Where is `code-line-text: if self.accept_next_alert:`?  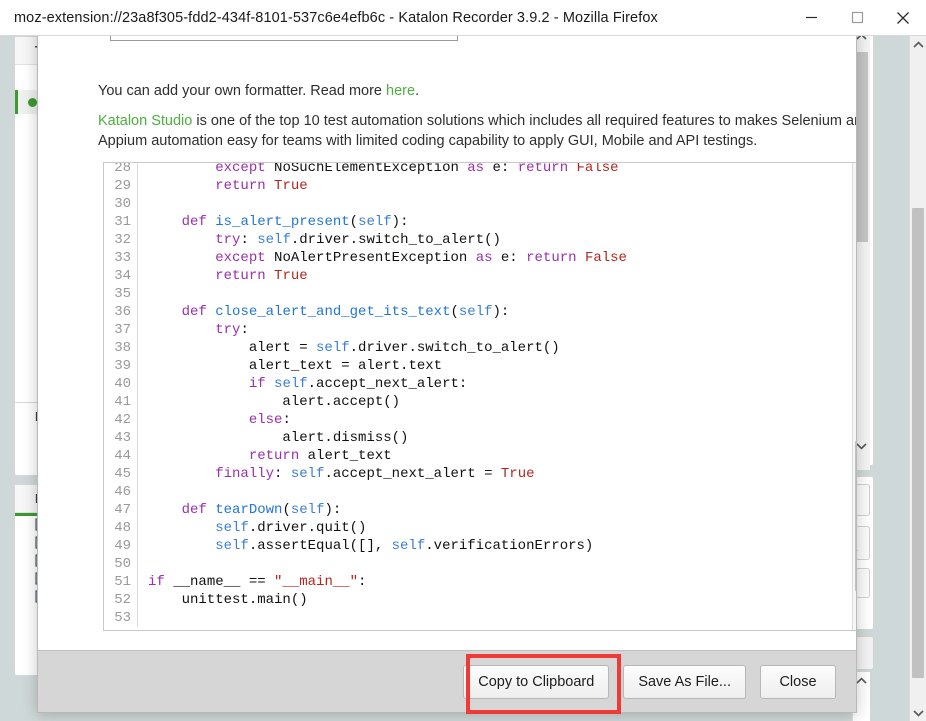
code-line-text: if self.accept_next_alert: is located at coordinates (358, 384).